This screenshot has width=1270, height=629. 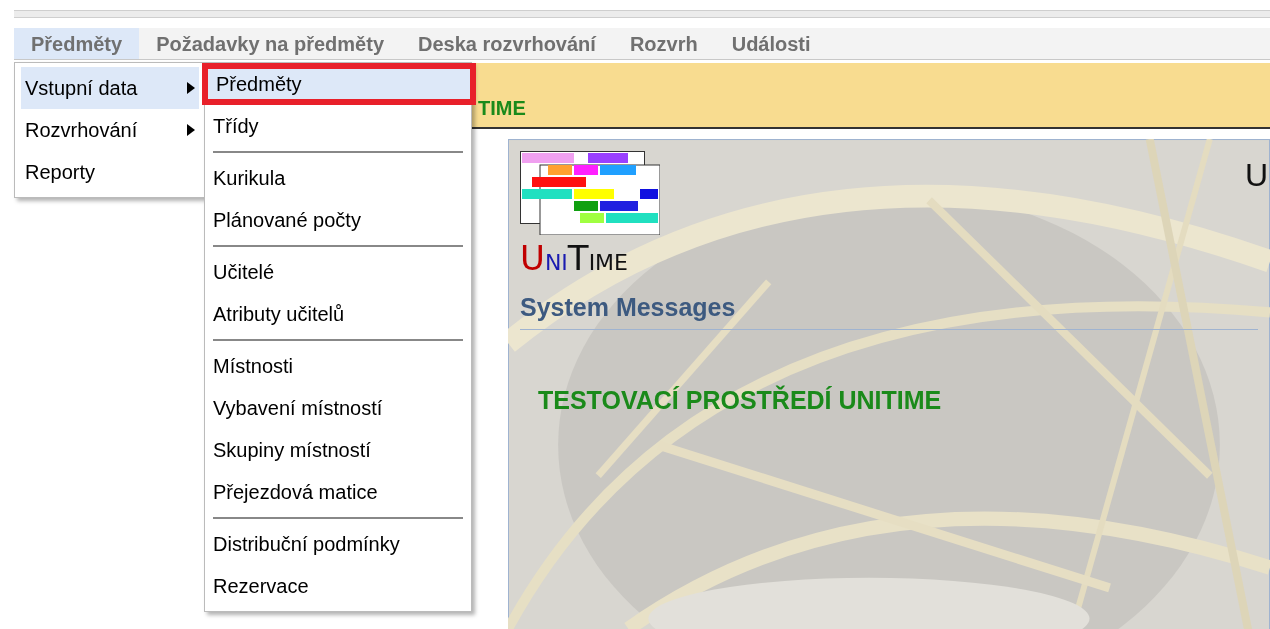 I want to click on menu-item: Reporty, so click(x=110, y=172).